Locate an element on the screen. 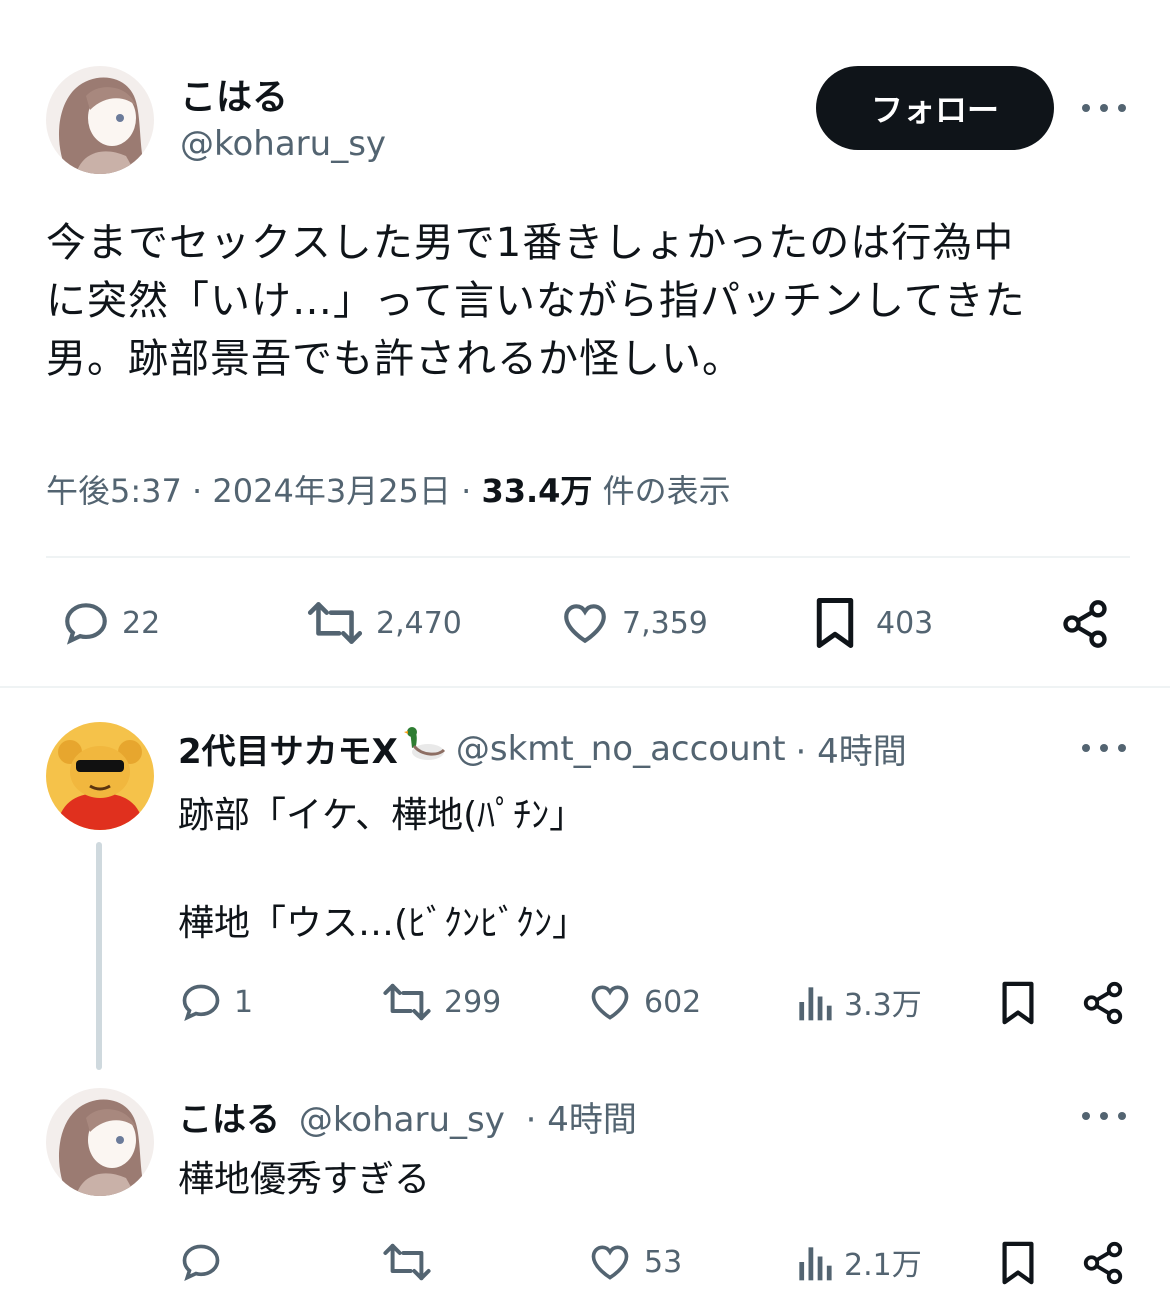 Image resolution: width=1170 pixels, height=1301 pixels. reply2-header: こはる @koharu_sy · 4時間 is located at coordinates (407, 1116).